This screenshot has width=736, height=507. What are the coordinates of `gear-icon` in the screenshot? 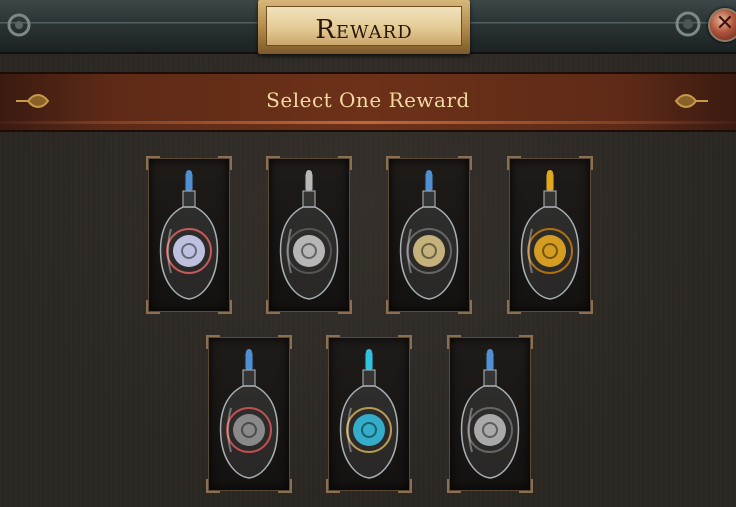 It's located at (688, 24).